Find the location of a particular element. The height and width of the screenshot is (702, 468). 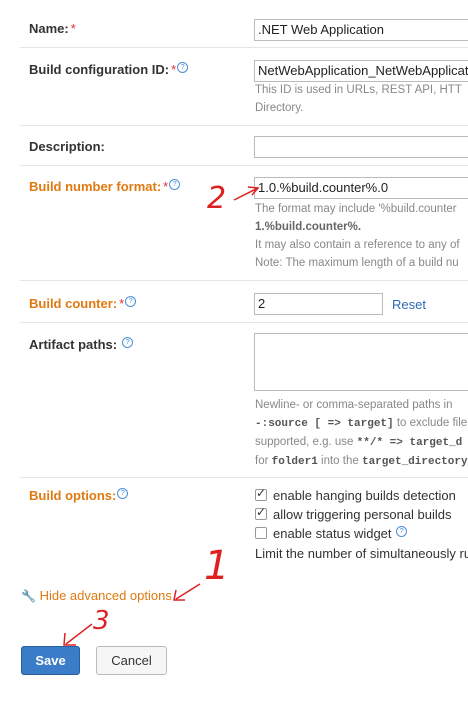

annotation-number-3: 3 is located at coordinates (101, 621).